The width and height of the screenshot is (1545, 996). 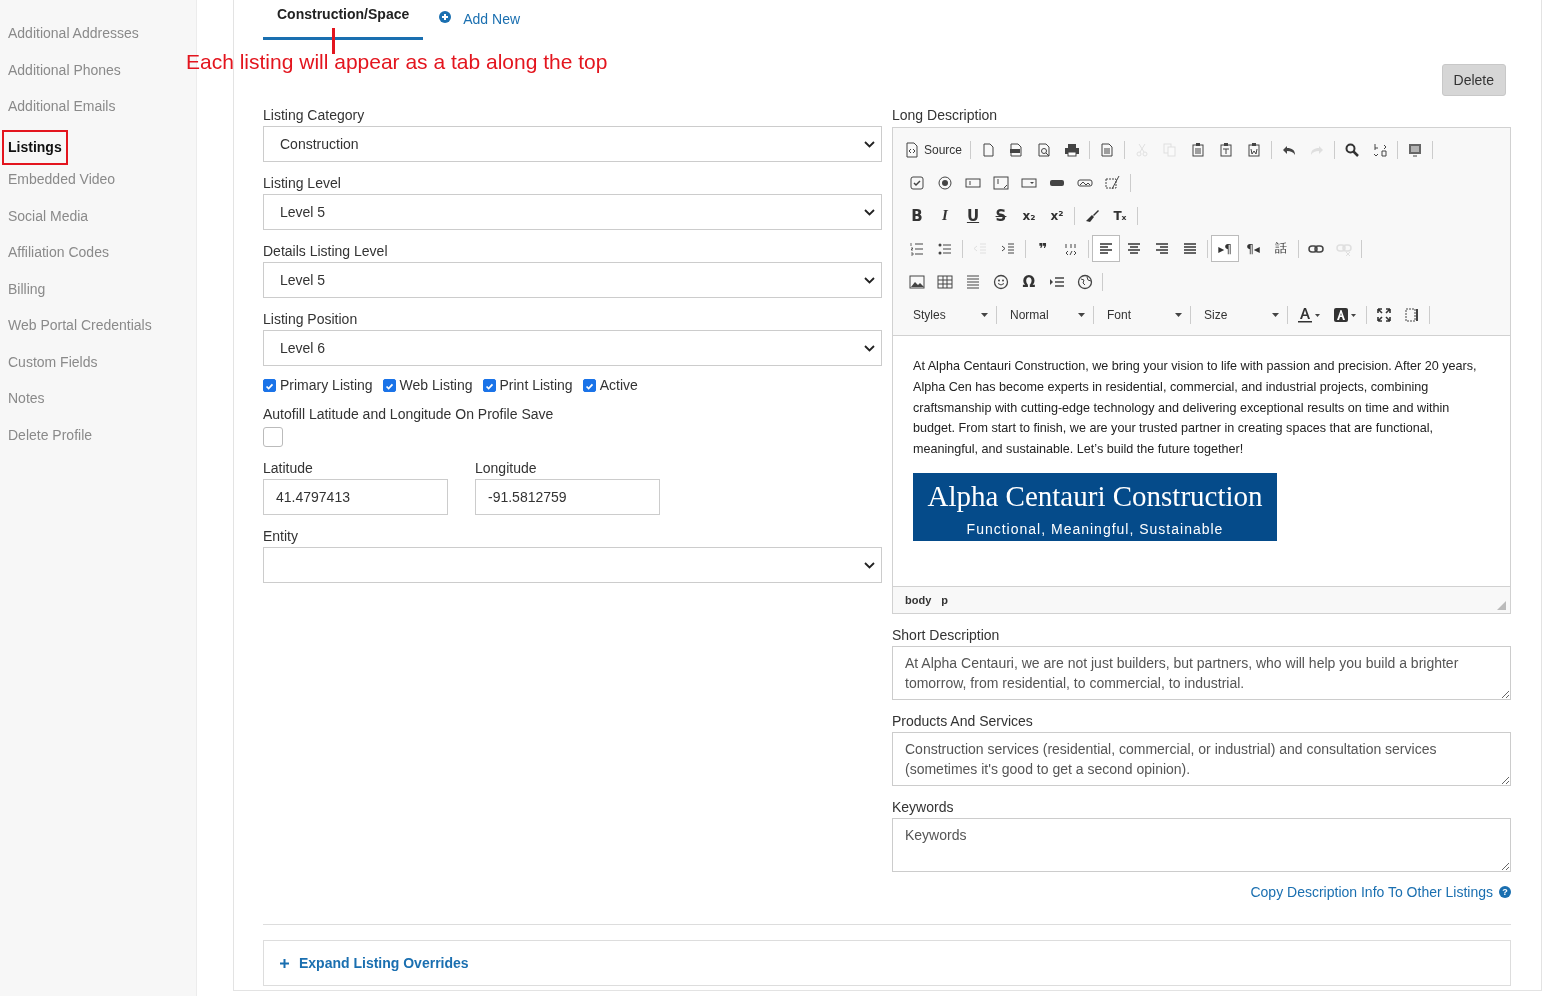 What do you see at coordinates (1505, 892) in the screenshot?
I see `help-icon: ?` at bounding box center [1505, 892].